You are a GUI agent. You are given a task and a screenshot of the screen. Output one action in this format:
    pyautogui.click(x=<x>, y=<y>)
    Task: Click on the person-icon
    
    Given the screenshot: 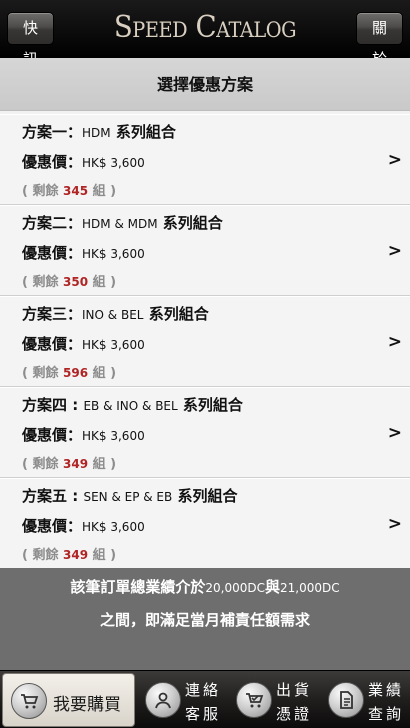 What is the action you would take?
    pyautogui.click(x=163, y=700)
    